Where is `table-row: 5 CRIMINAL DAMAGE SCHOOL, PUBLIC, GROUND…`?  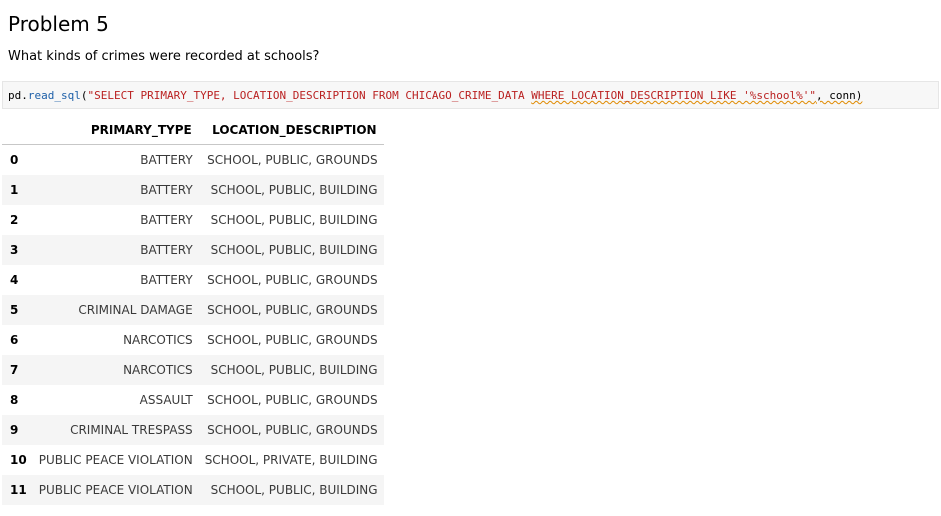 table-row: 5 CRIMINAL DAMAGE SCHOOL, PUBLIC, GROUND… is located at coordinates (193, 310).